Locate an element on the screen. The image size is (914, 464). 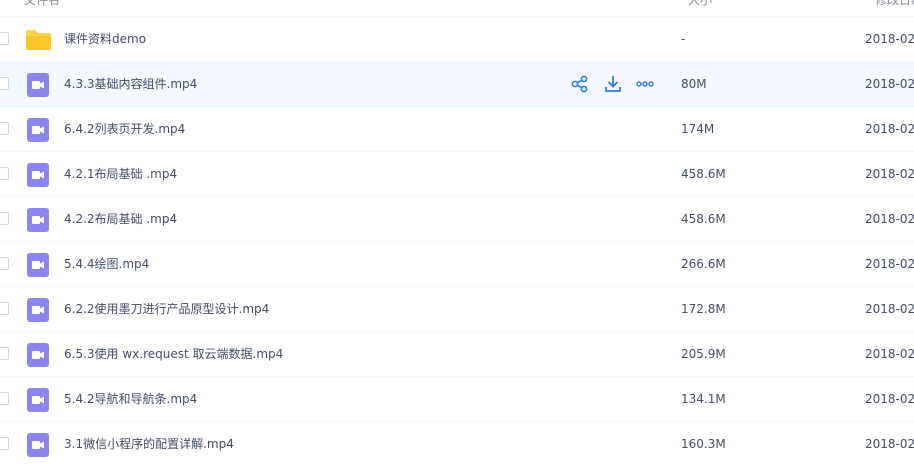
file-name: 4.2.1布局基础 .mp4 is located at coordinates (120, 174).